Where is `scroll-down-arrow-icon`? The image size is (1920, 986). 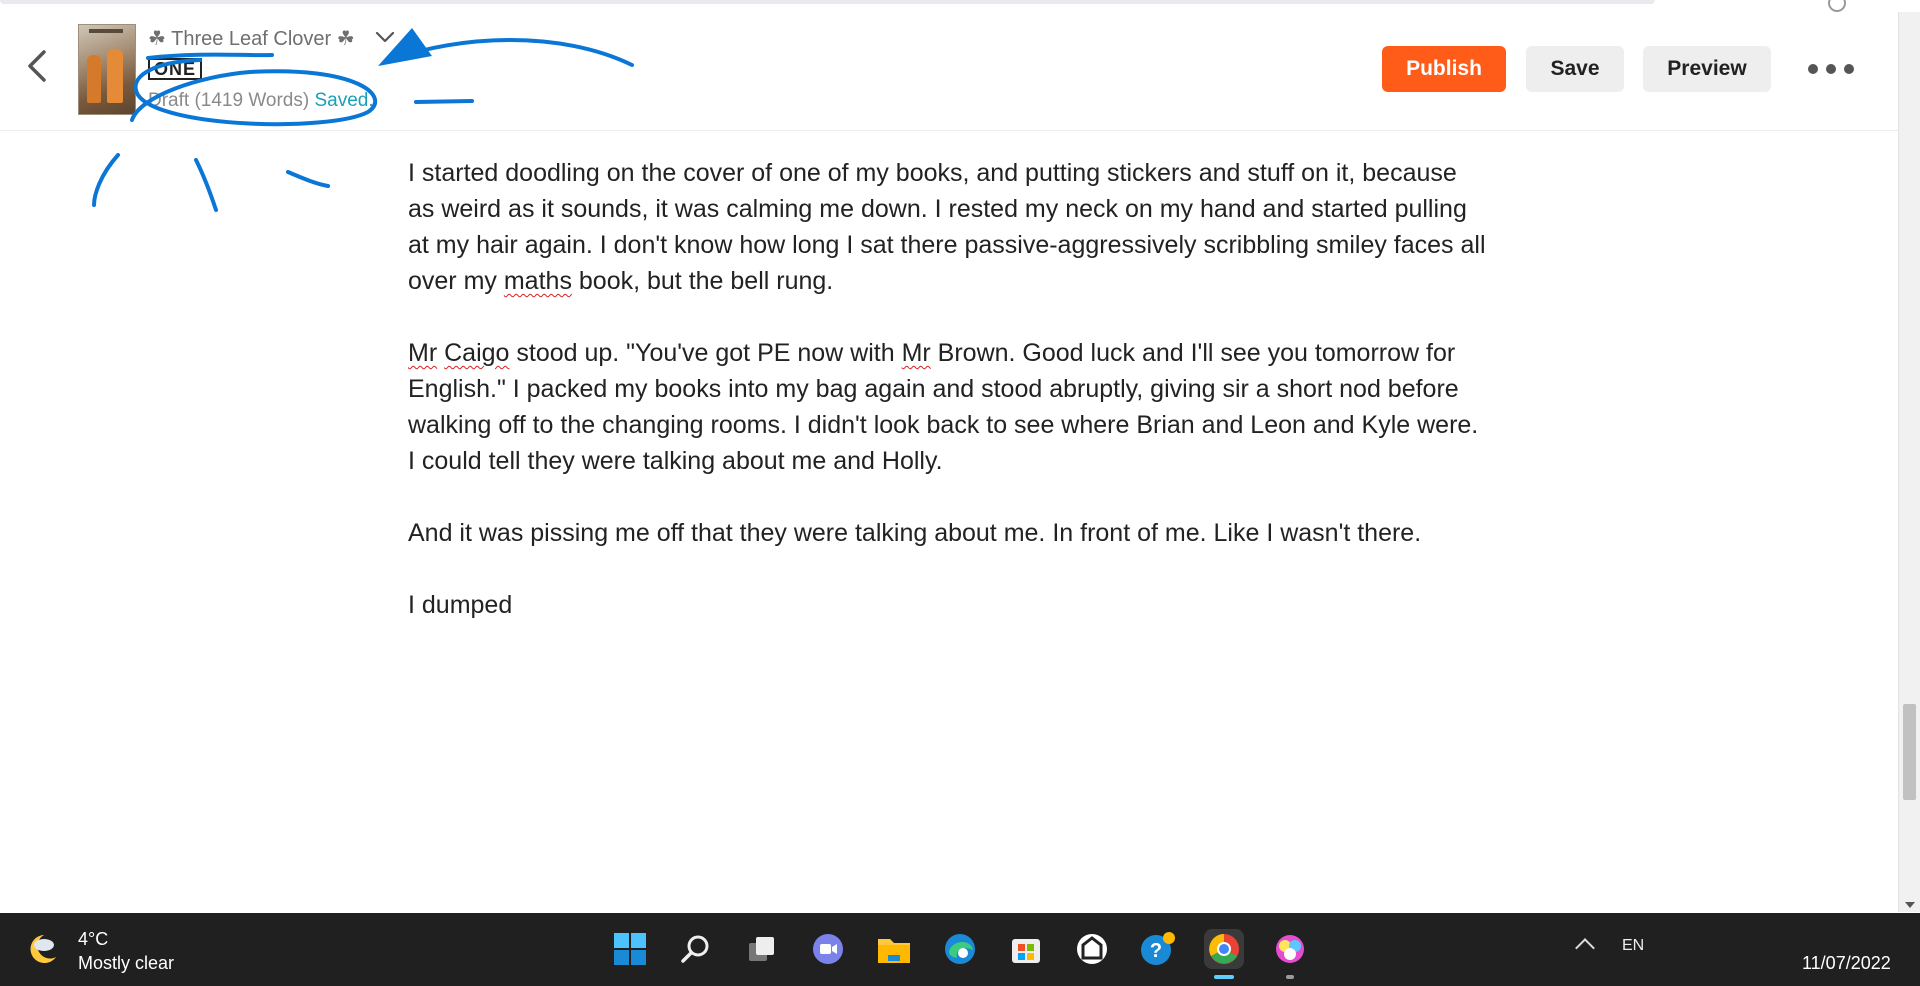
scroll-down-arrow-icon is located at coordinates (1910, 905).